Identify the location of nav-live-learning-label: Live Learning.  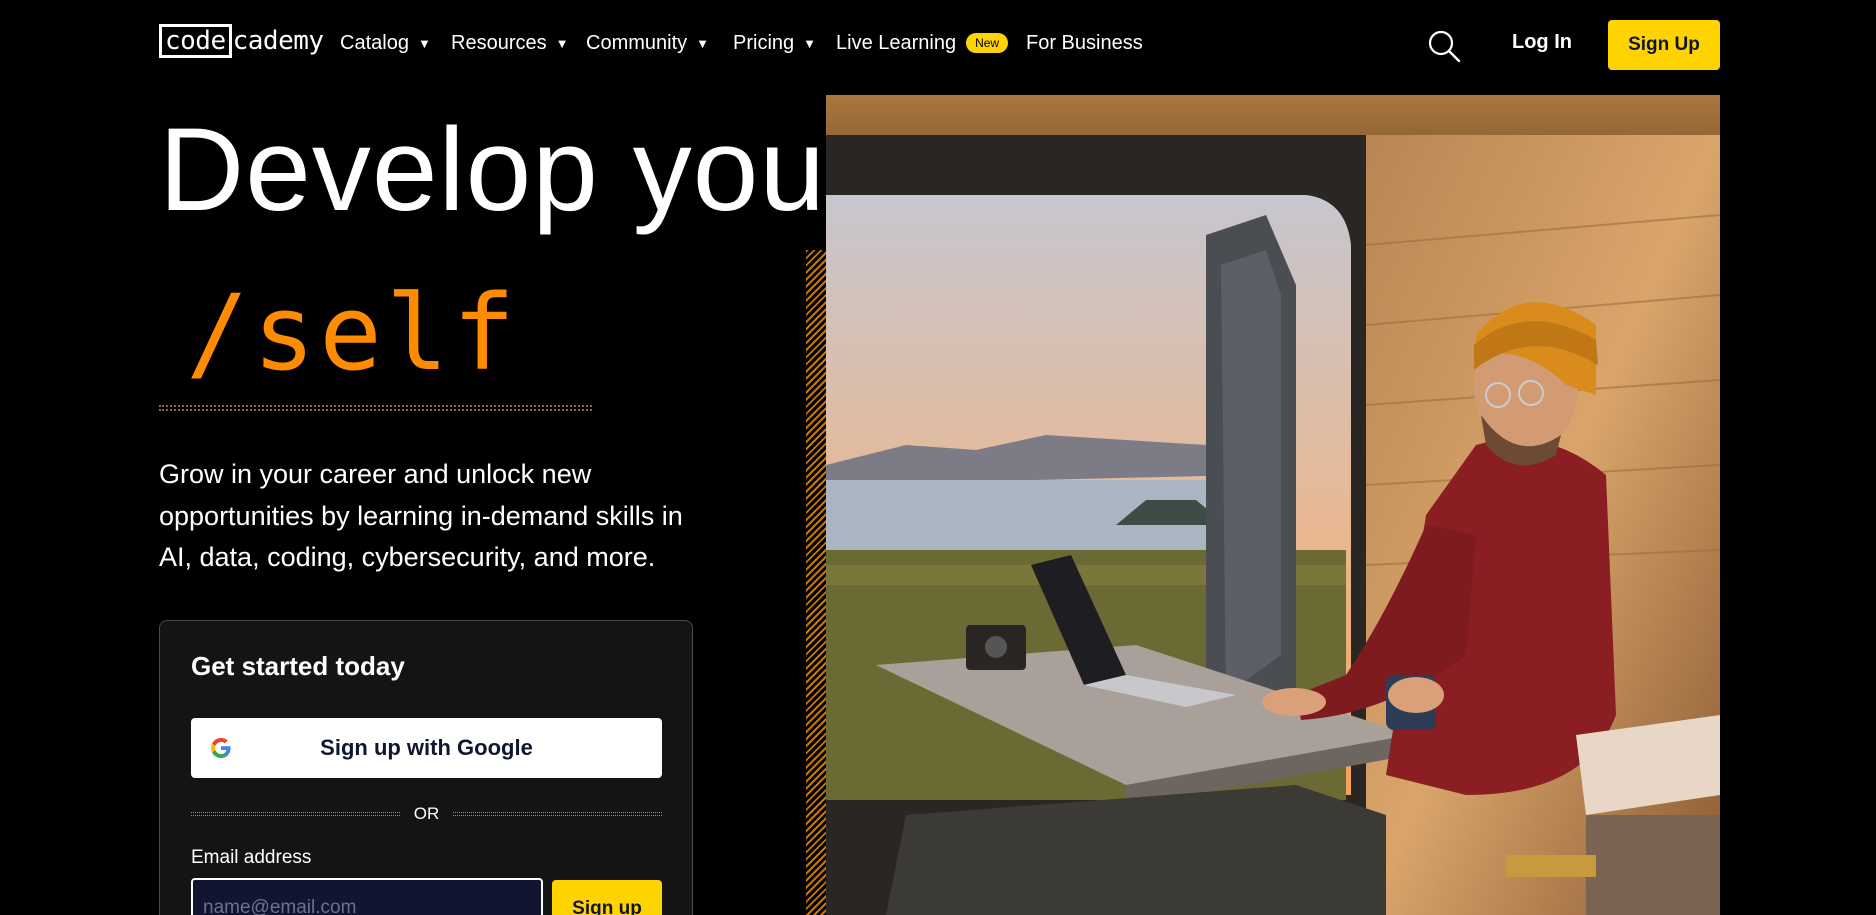
(896, 42).